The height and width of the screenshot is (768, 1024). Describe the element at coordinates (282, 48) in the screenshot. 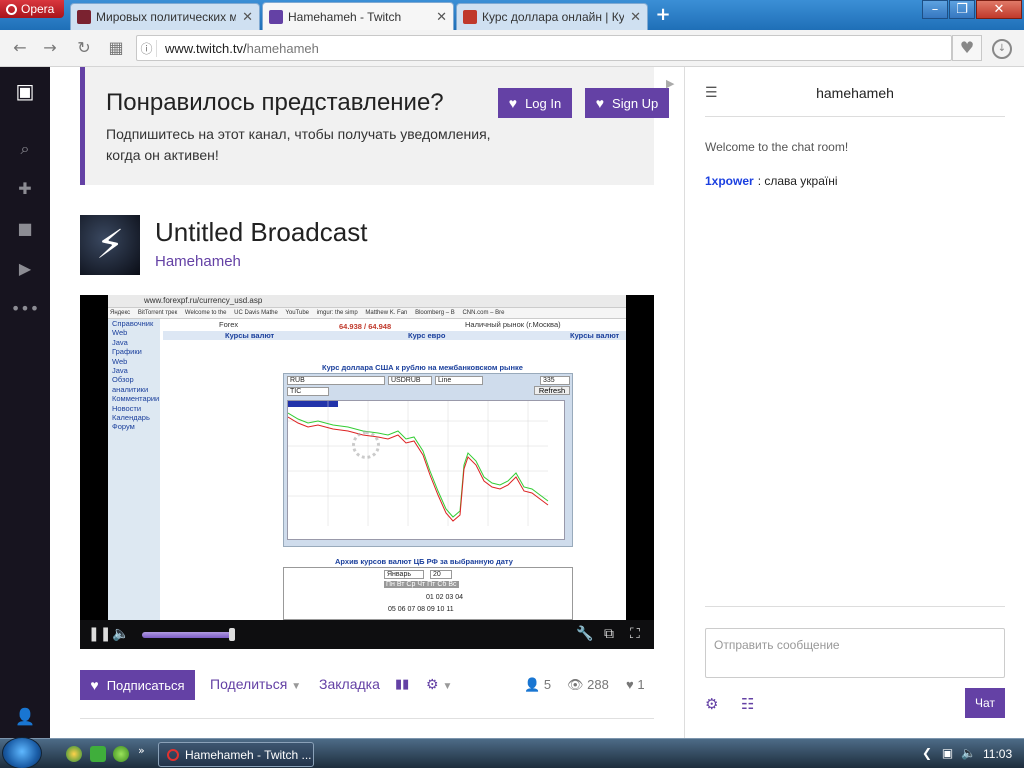

I see `url-path: hamehameh` at that location.